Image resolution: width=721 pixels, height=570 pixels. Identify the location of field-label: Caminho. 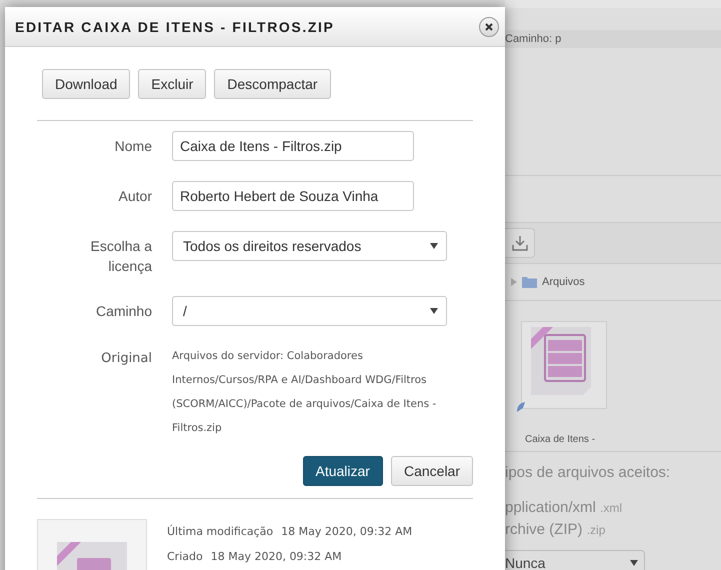
(124, 311).